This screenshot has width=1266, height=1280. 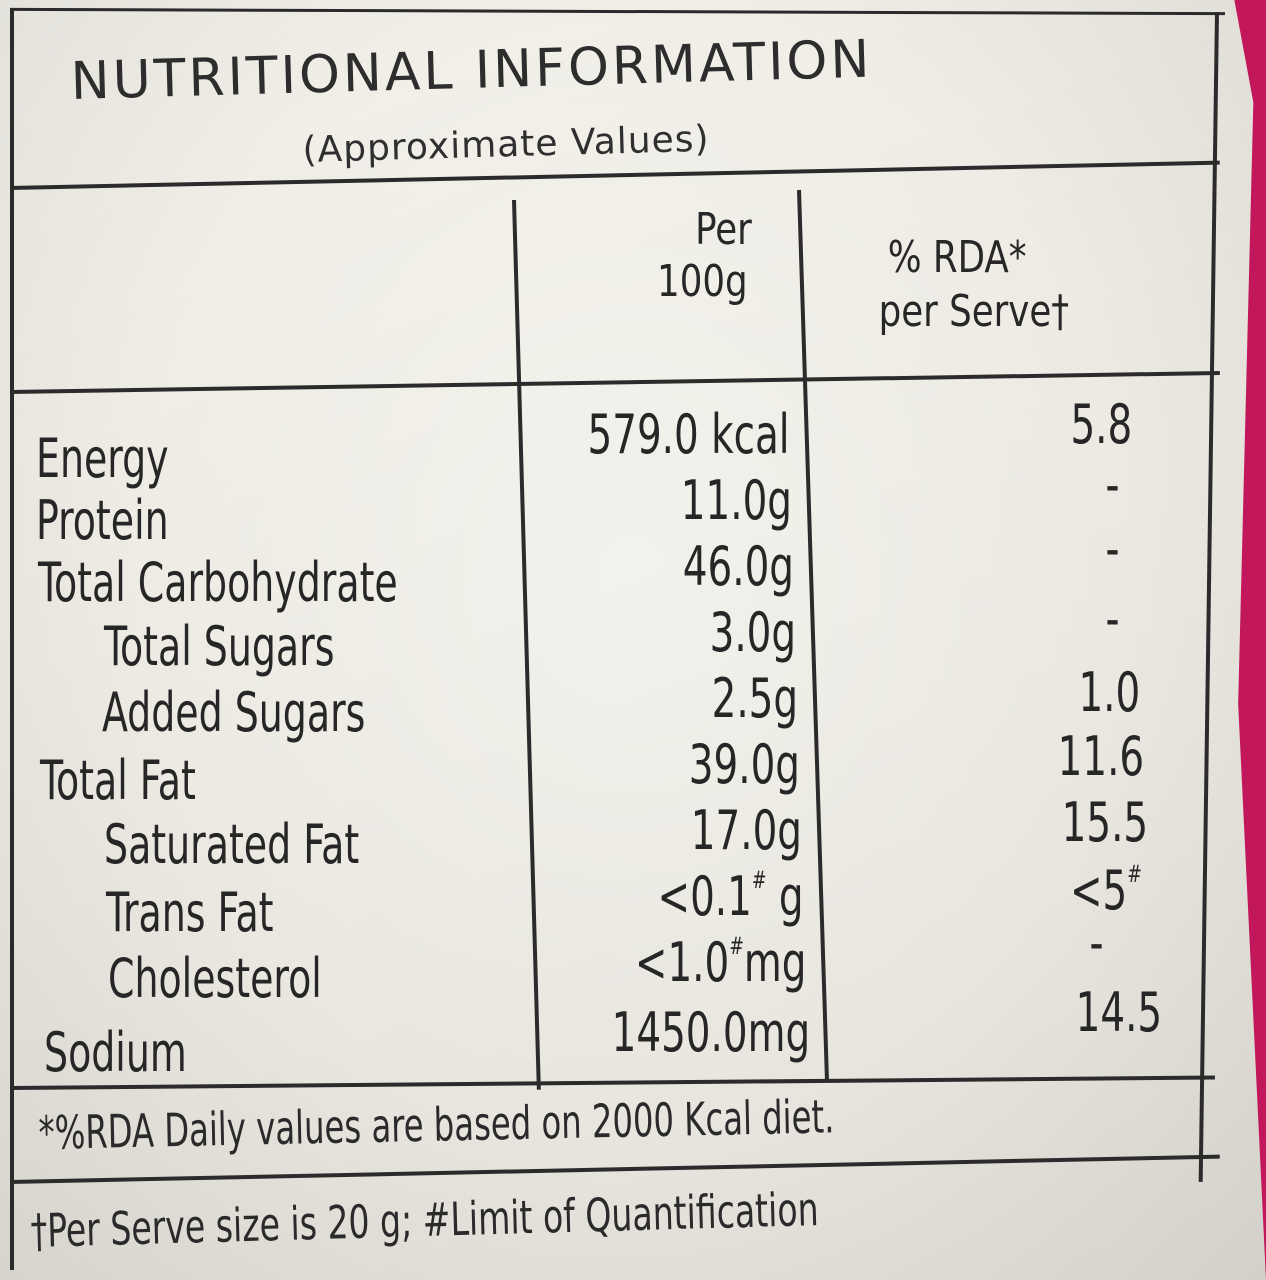 What do you see at coordinates (219, 646) in the screenshot?
I see `row-name-total-sugars: Total Sugars` at bounding box center [219, 646].